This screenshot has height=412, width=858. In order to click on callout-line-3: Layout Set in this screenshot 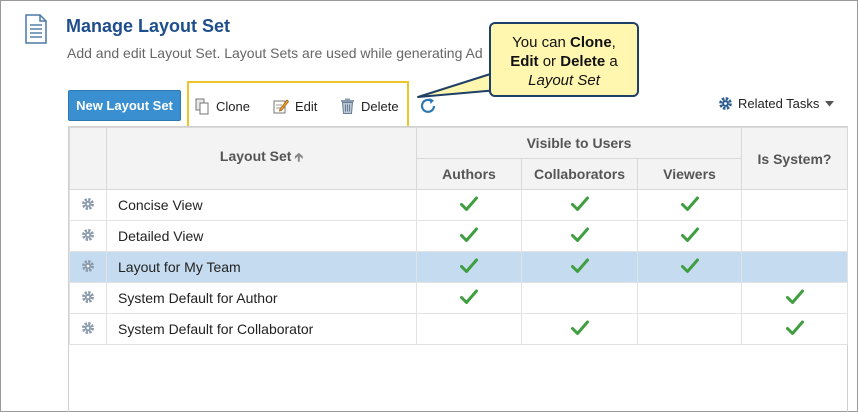, I will do `click(564, 80)`.